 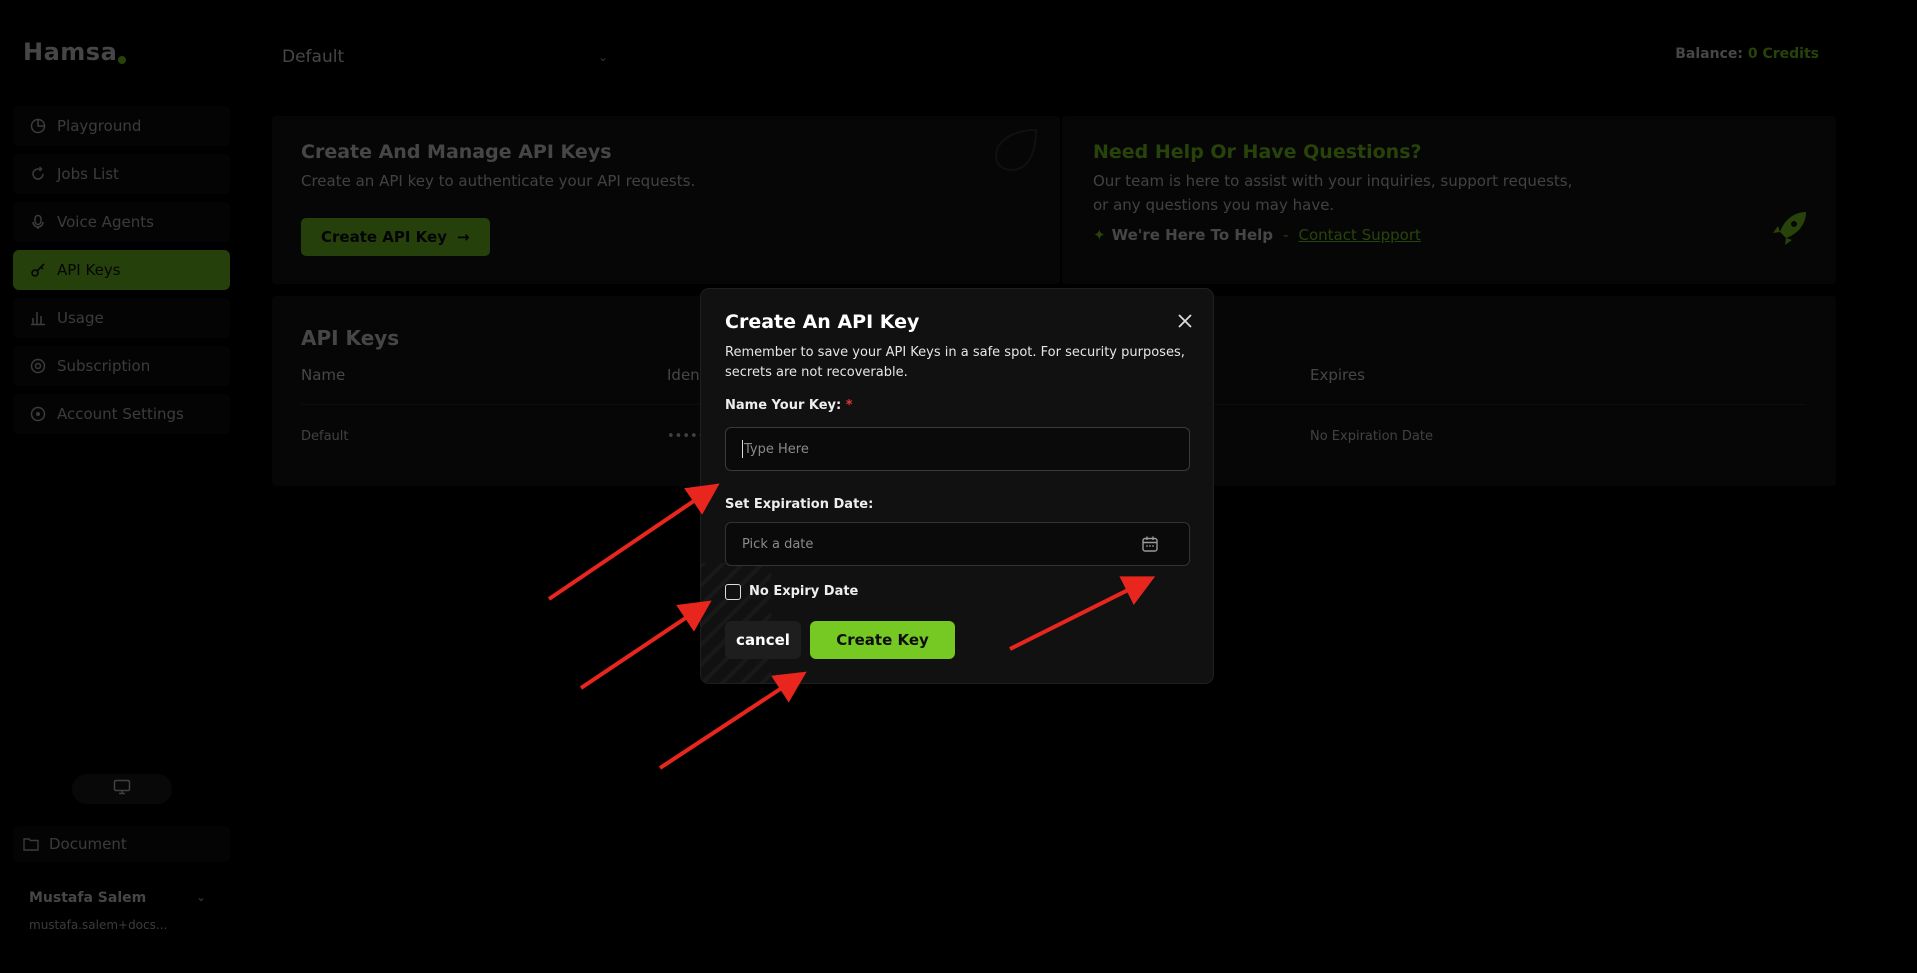 What do you see at coordinates (38, 174) in the screenshot?
I see `refresh-icon` at bounding box center [38, 174].